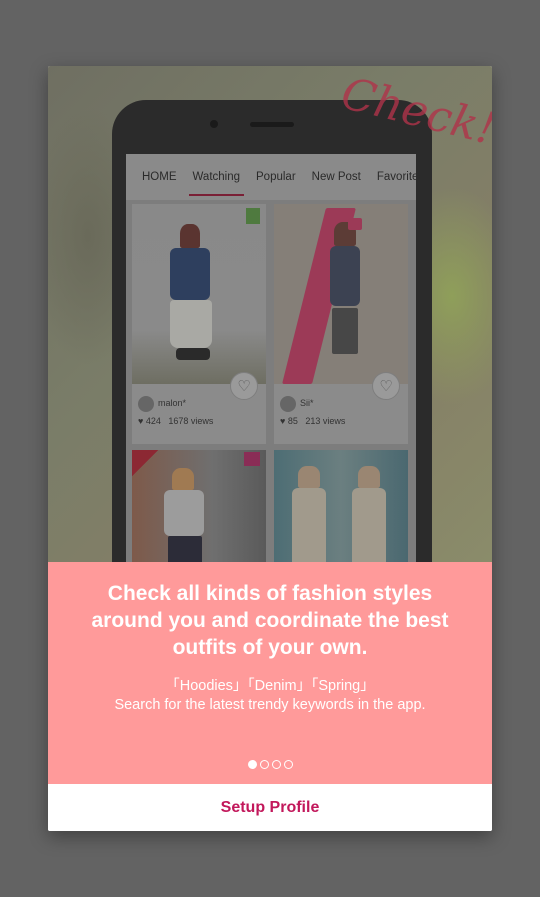 This screenshot has height=897, width=540. I want to click on page-dot-active, so click(252, 764).